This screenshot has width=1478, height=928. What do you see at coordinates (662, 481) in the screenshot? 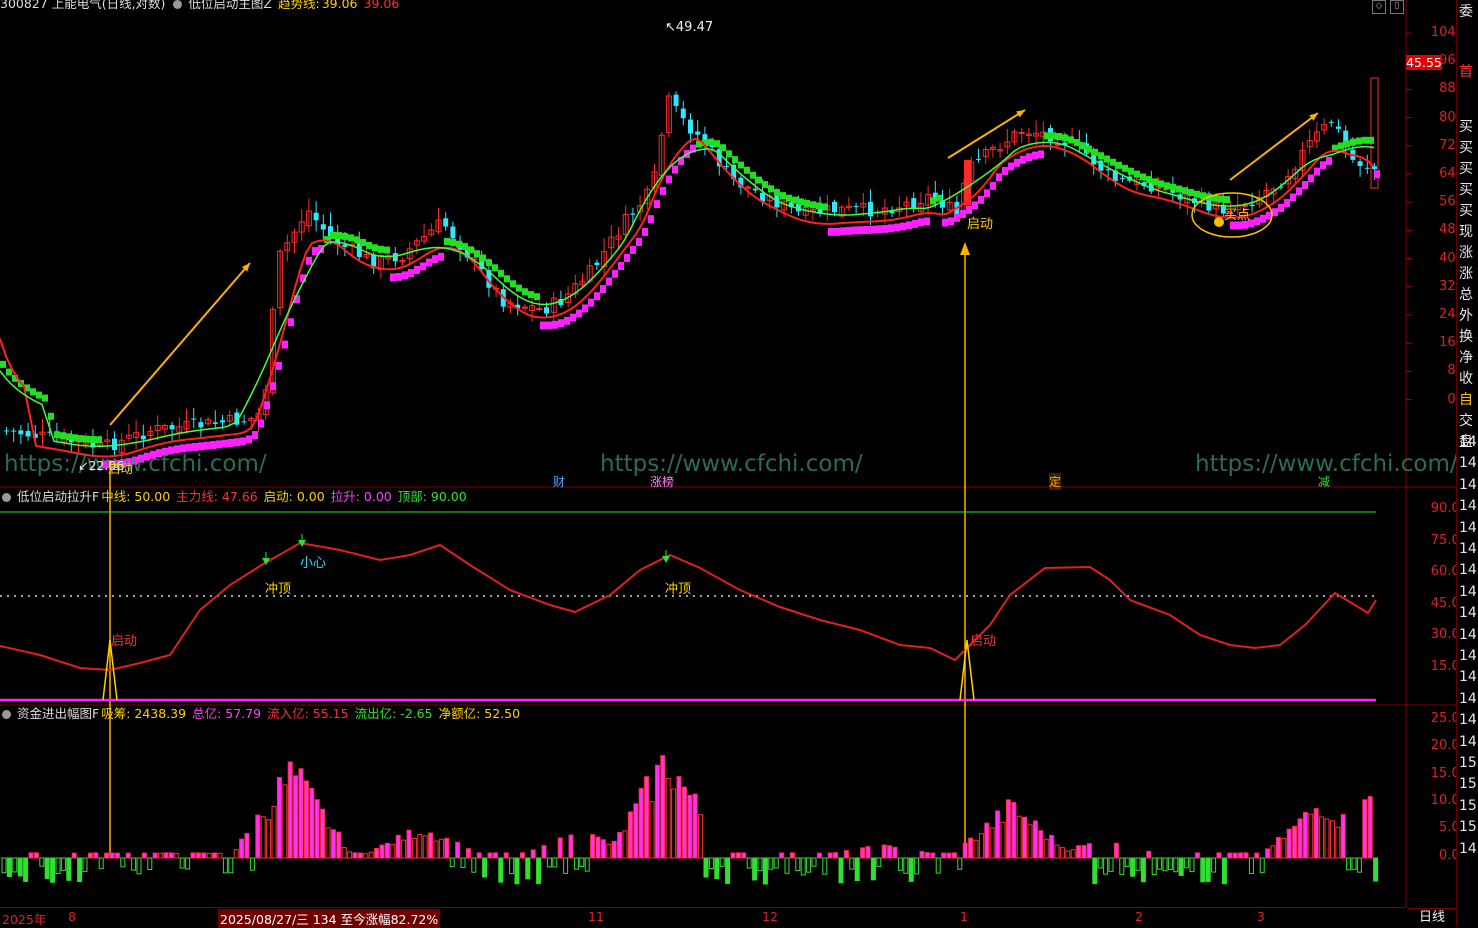
I see `tag-zhangbang: 涨榜` at bounding box center [662, 481].